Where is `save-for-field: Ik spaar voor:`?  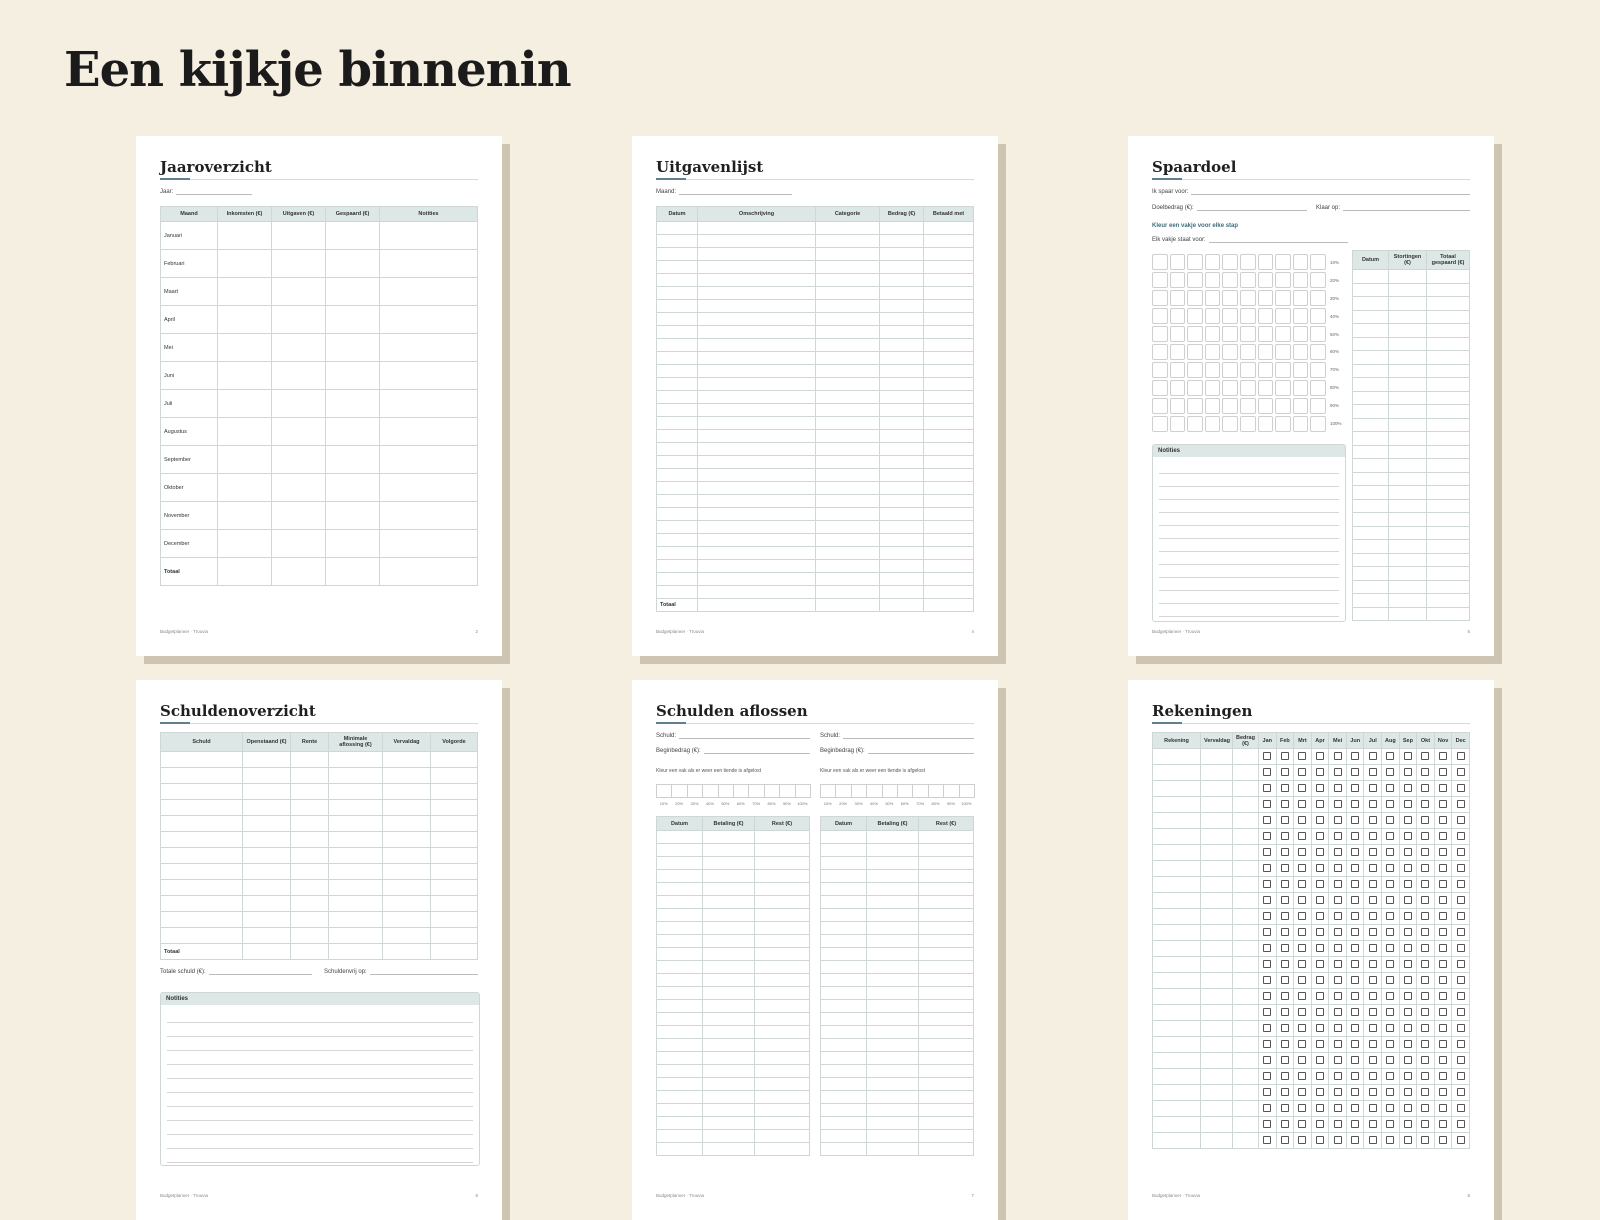 save-for-field: Ik spaar voor: is located at coordinates (1311, 191).